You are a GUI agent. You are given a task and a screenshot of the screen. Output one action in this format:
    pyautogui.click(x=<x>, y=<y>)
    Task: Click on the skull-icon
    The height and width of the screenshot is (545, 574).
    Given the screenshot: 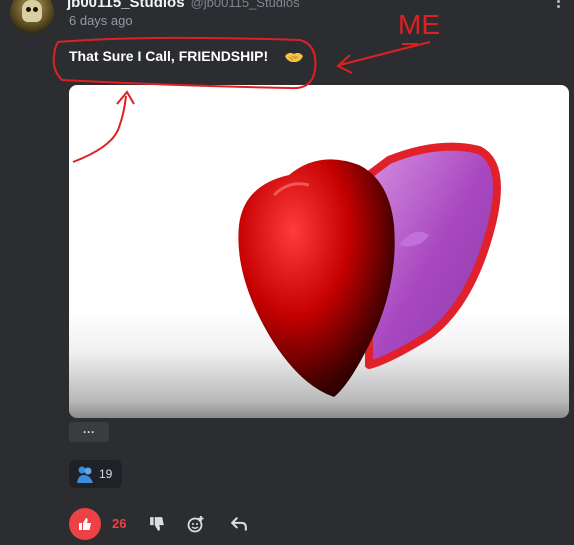 What is the action you would take?
    pyautogui.click(x=32, y=11)
    